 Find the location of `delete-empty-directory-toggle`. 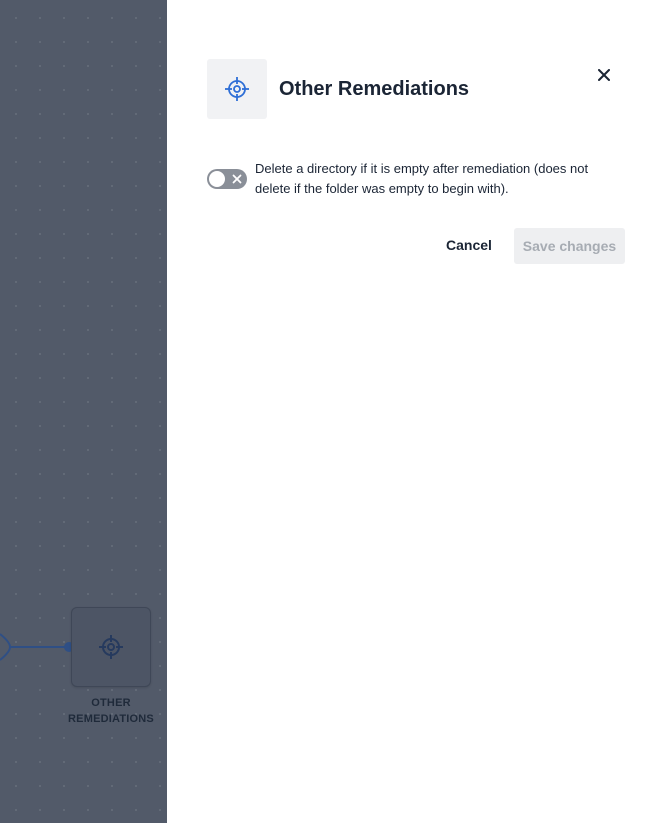

delete-empty-directory-toggle is located at coordinates (227, 179).